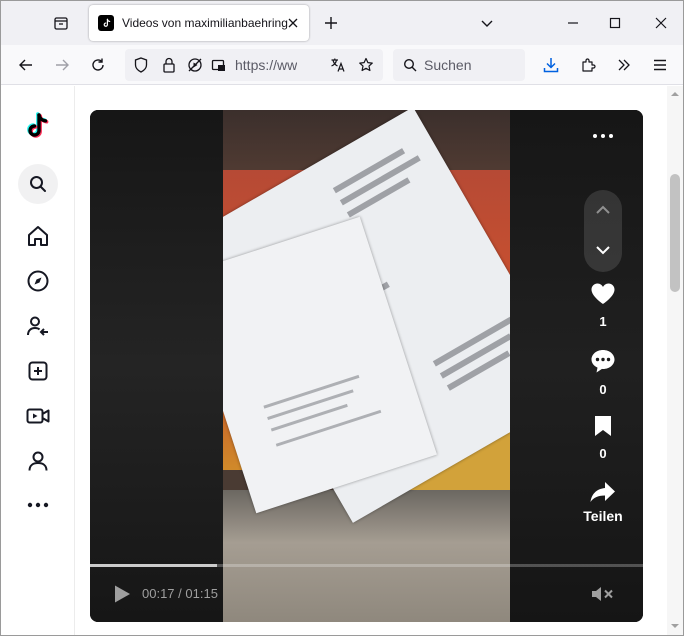 This screenshot has width=684, height=636. Describe the element at coordinates (675, 626) in the screenshot. I see `scroll-down-arrow-icon` at that location.